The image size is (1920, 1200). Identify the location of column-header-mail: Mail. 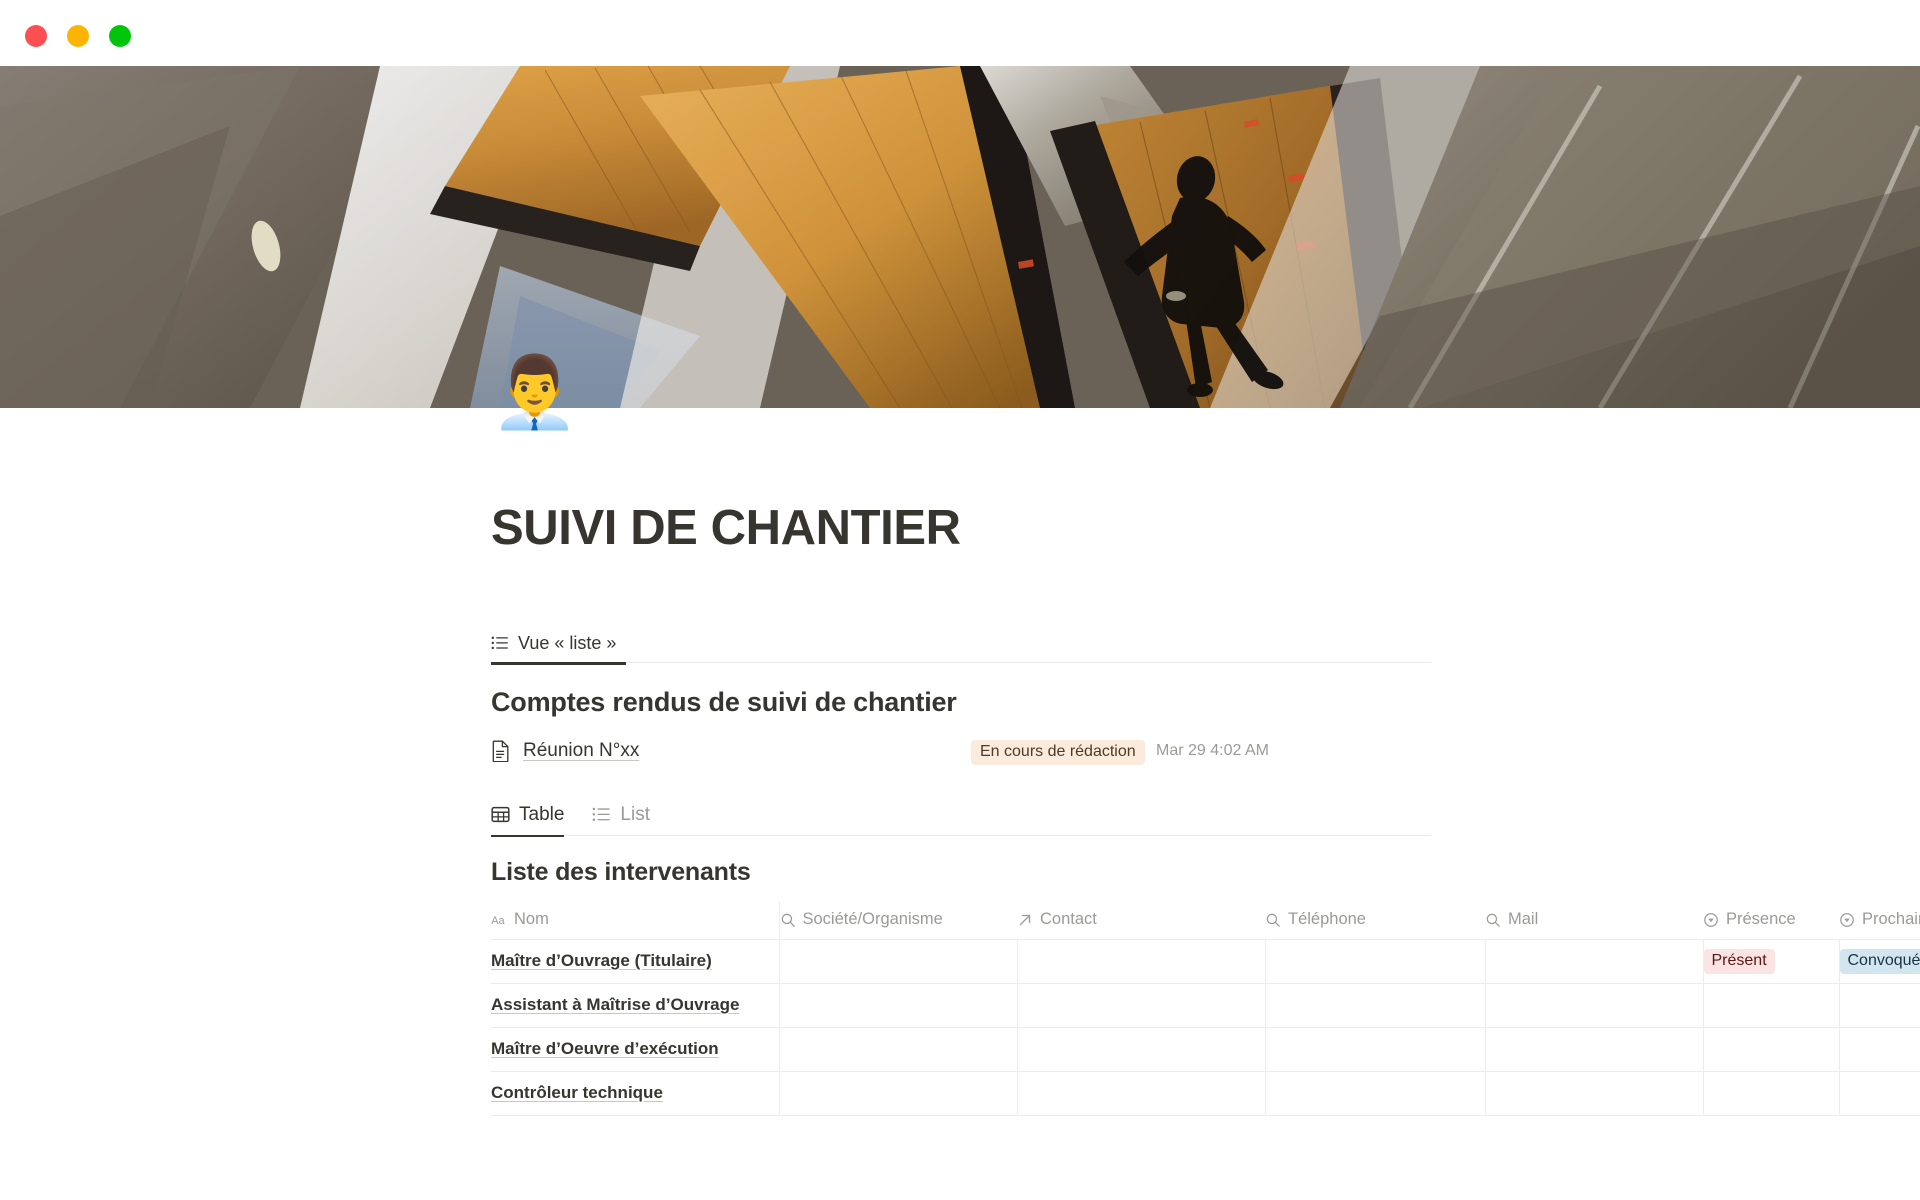
(1594, 920).